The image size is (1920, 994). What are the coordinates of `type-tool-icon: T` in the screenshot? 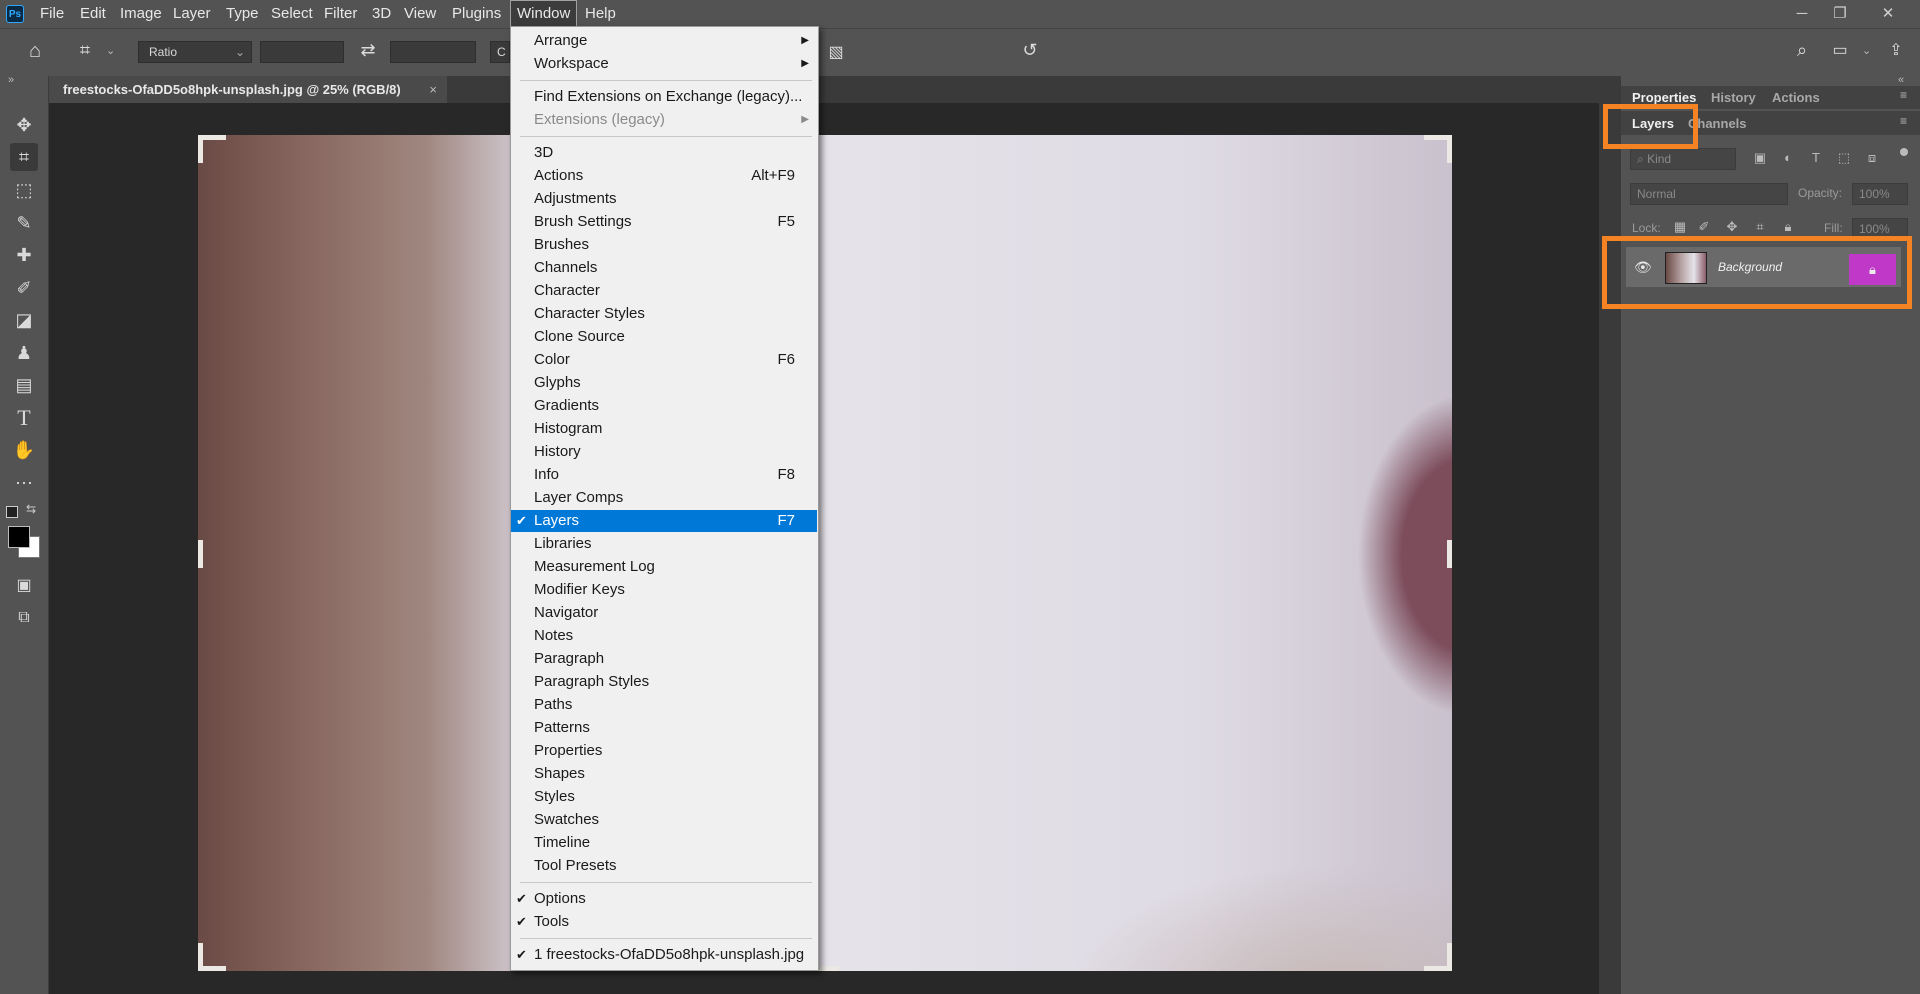 It's located at (24, 418).